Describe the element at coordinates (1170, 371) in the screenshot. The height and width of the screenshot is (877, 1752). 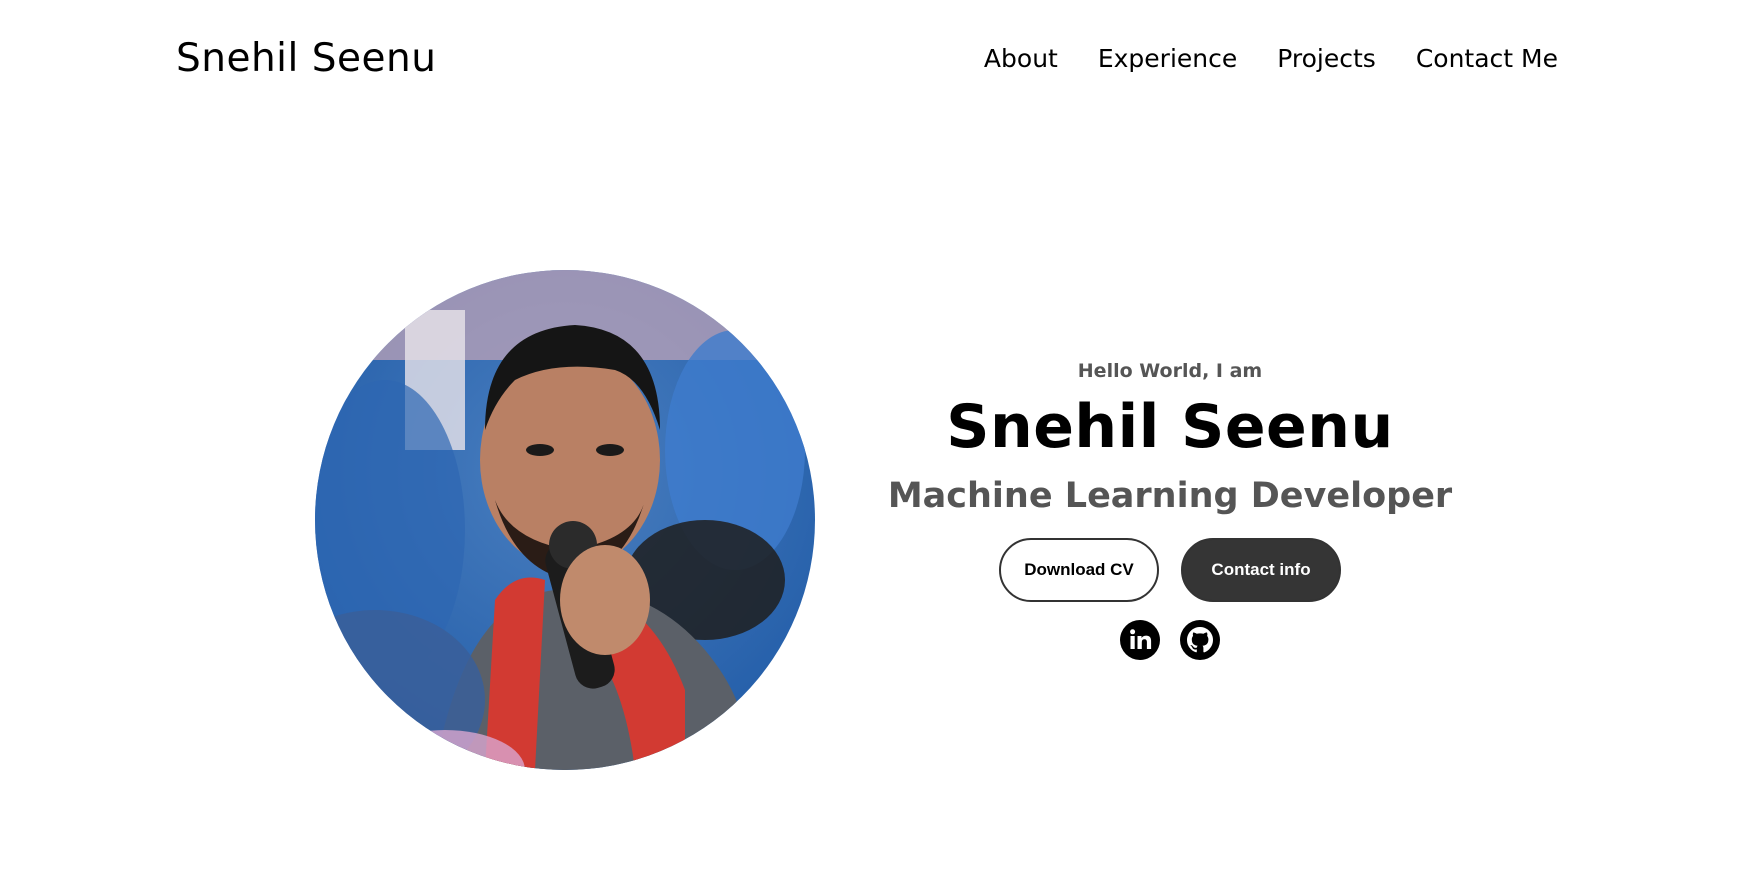
I see `greeting-text: Hello World, I am` at that location.